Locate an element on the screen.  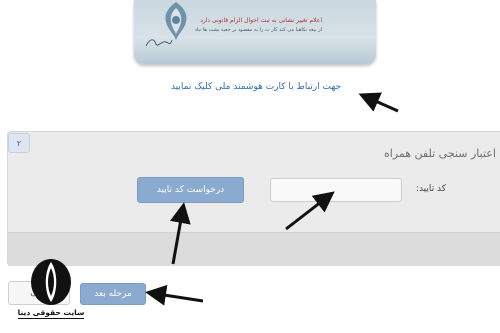
code-label: کد تایید: is located at coordinates (430, 189).